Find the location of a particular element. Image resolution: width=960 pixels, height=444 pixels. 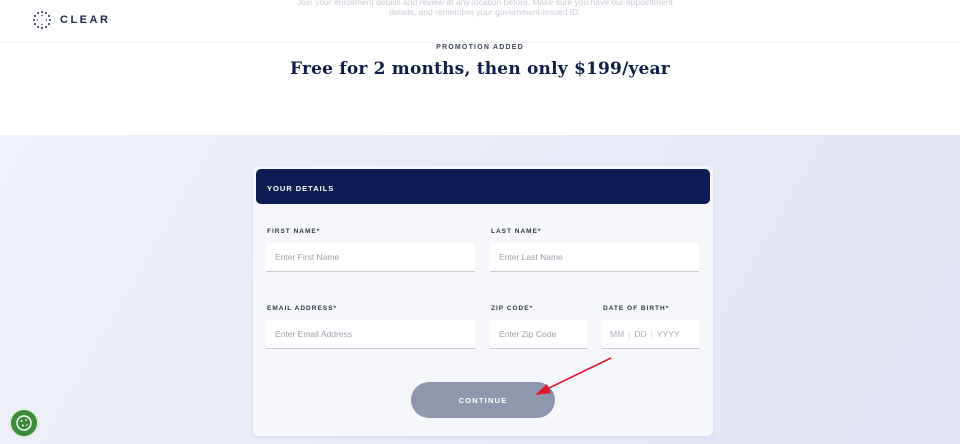

date-of-birth-field: MM | DD | YYYY is located at coordinates (650, 334).